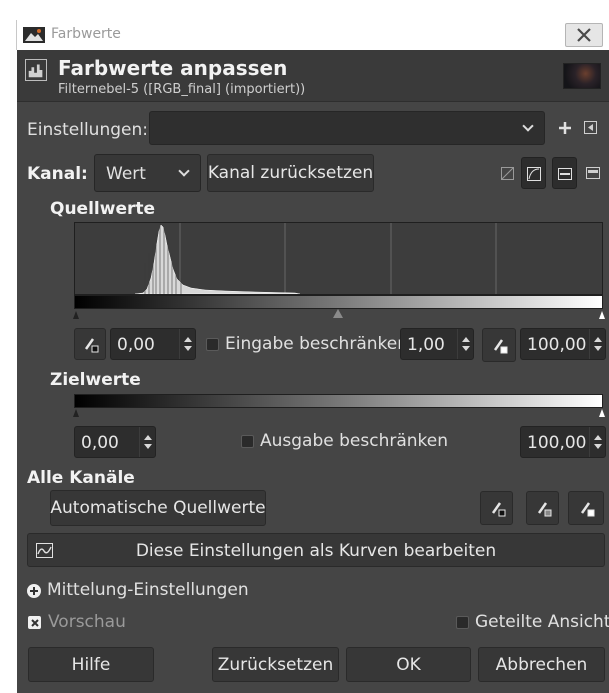 The width and height of the screenshot is (609, 693). I want to click on presets-combo, so click(347, 128).